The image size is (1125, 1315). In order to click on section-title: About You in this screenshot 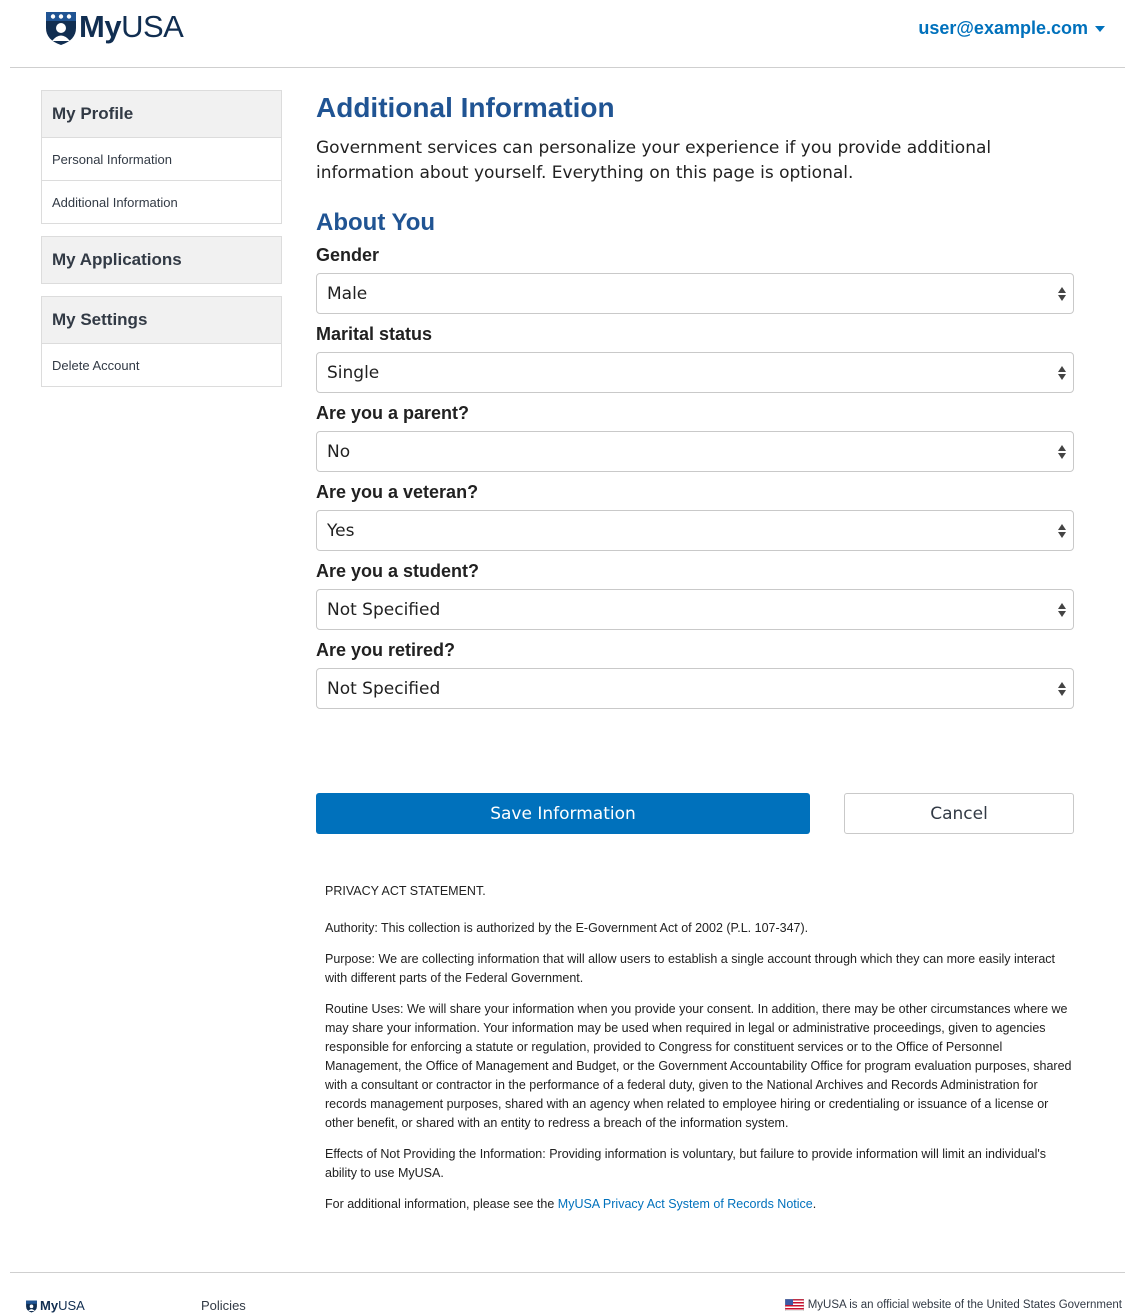, I will do `click(376, 222)`.